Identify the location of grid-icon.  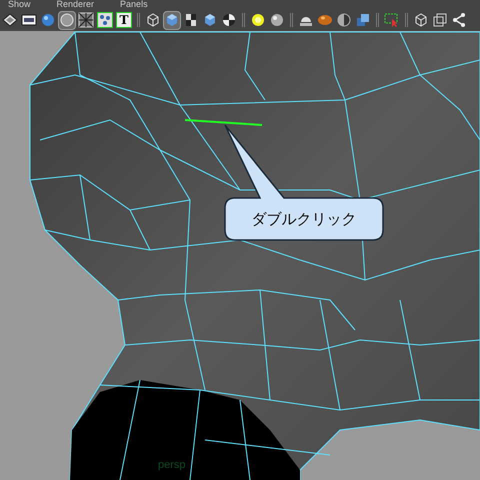
(86, 20).